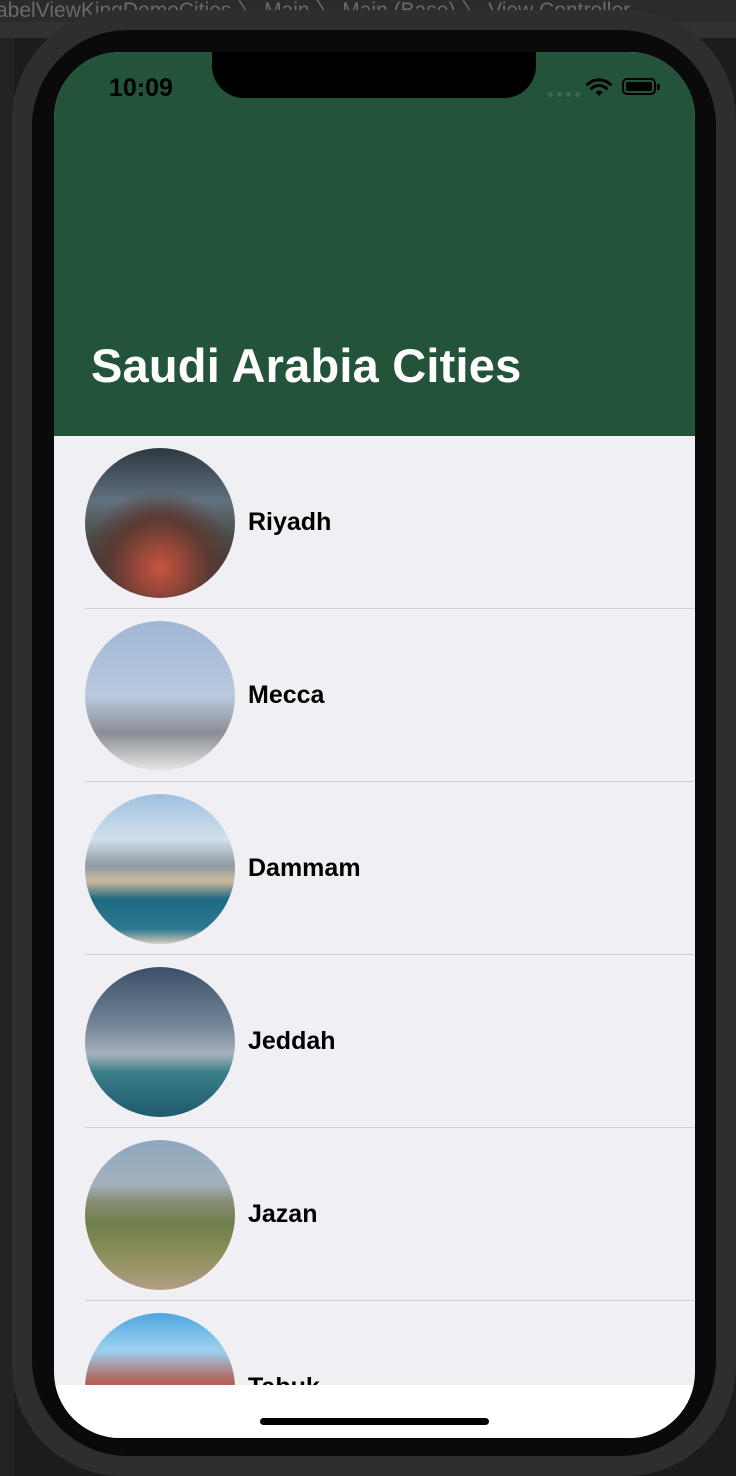 Image resolution: width=736 pixels, height=1476 pixels. Describe the element at coordinates (374, 695) in the screenshot. I see `table-row: Mecca` at that location.